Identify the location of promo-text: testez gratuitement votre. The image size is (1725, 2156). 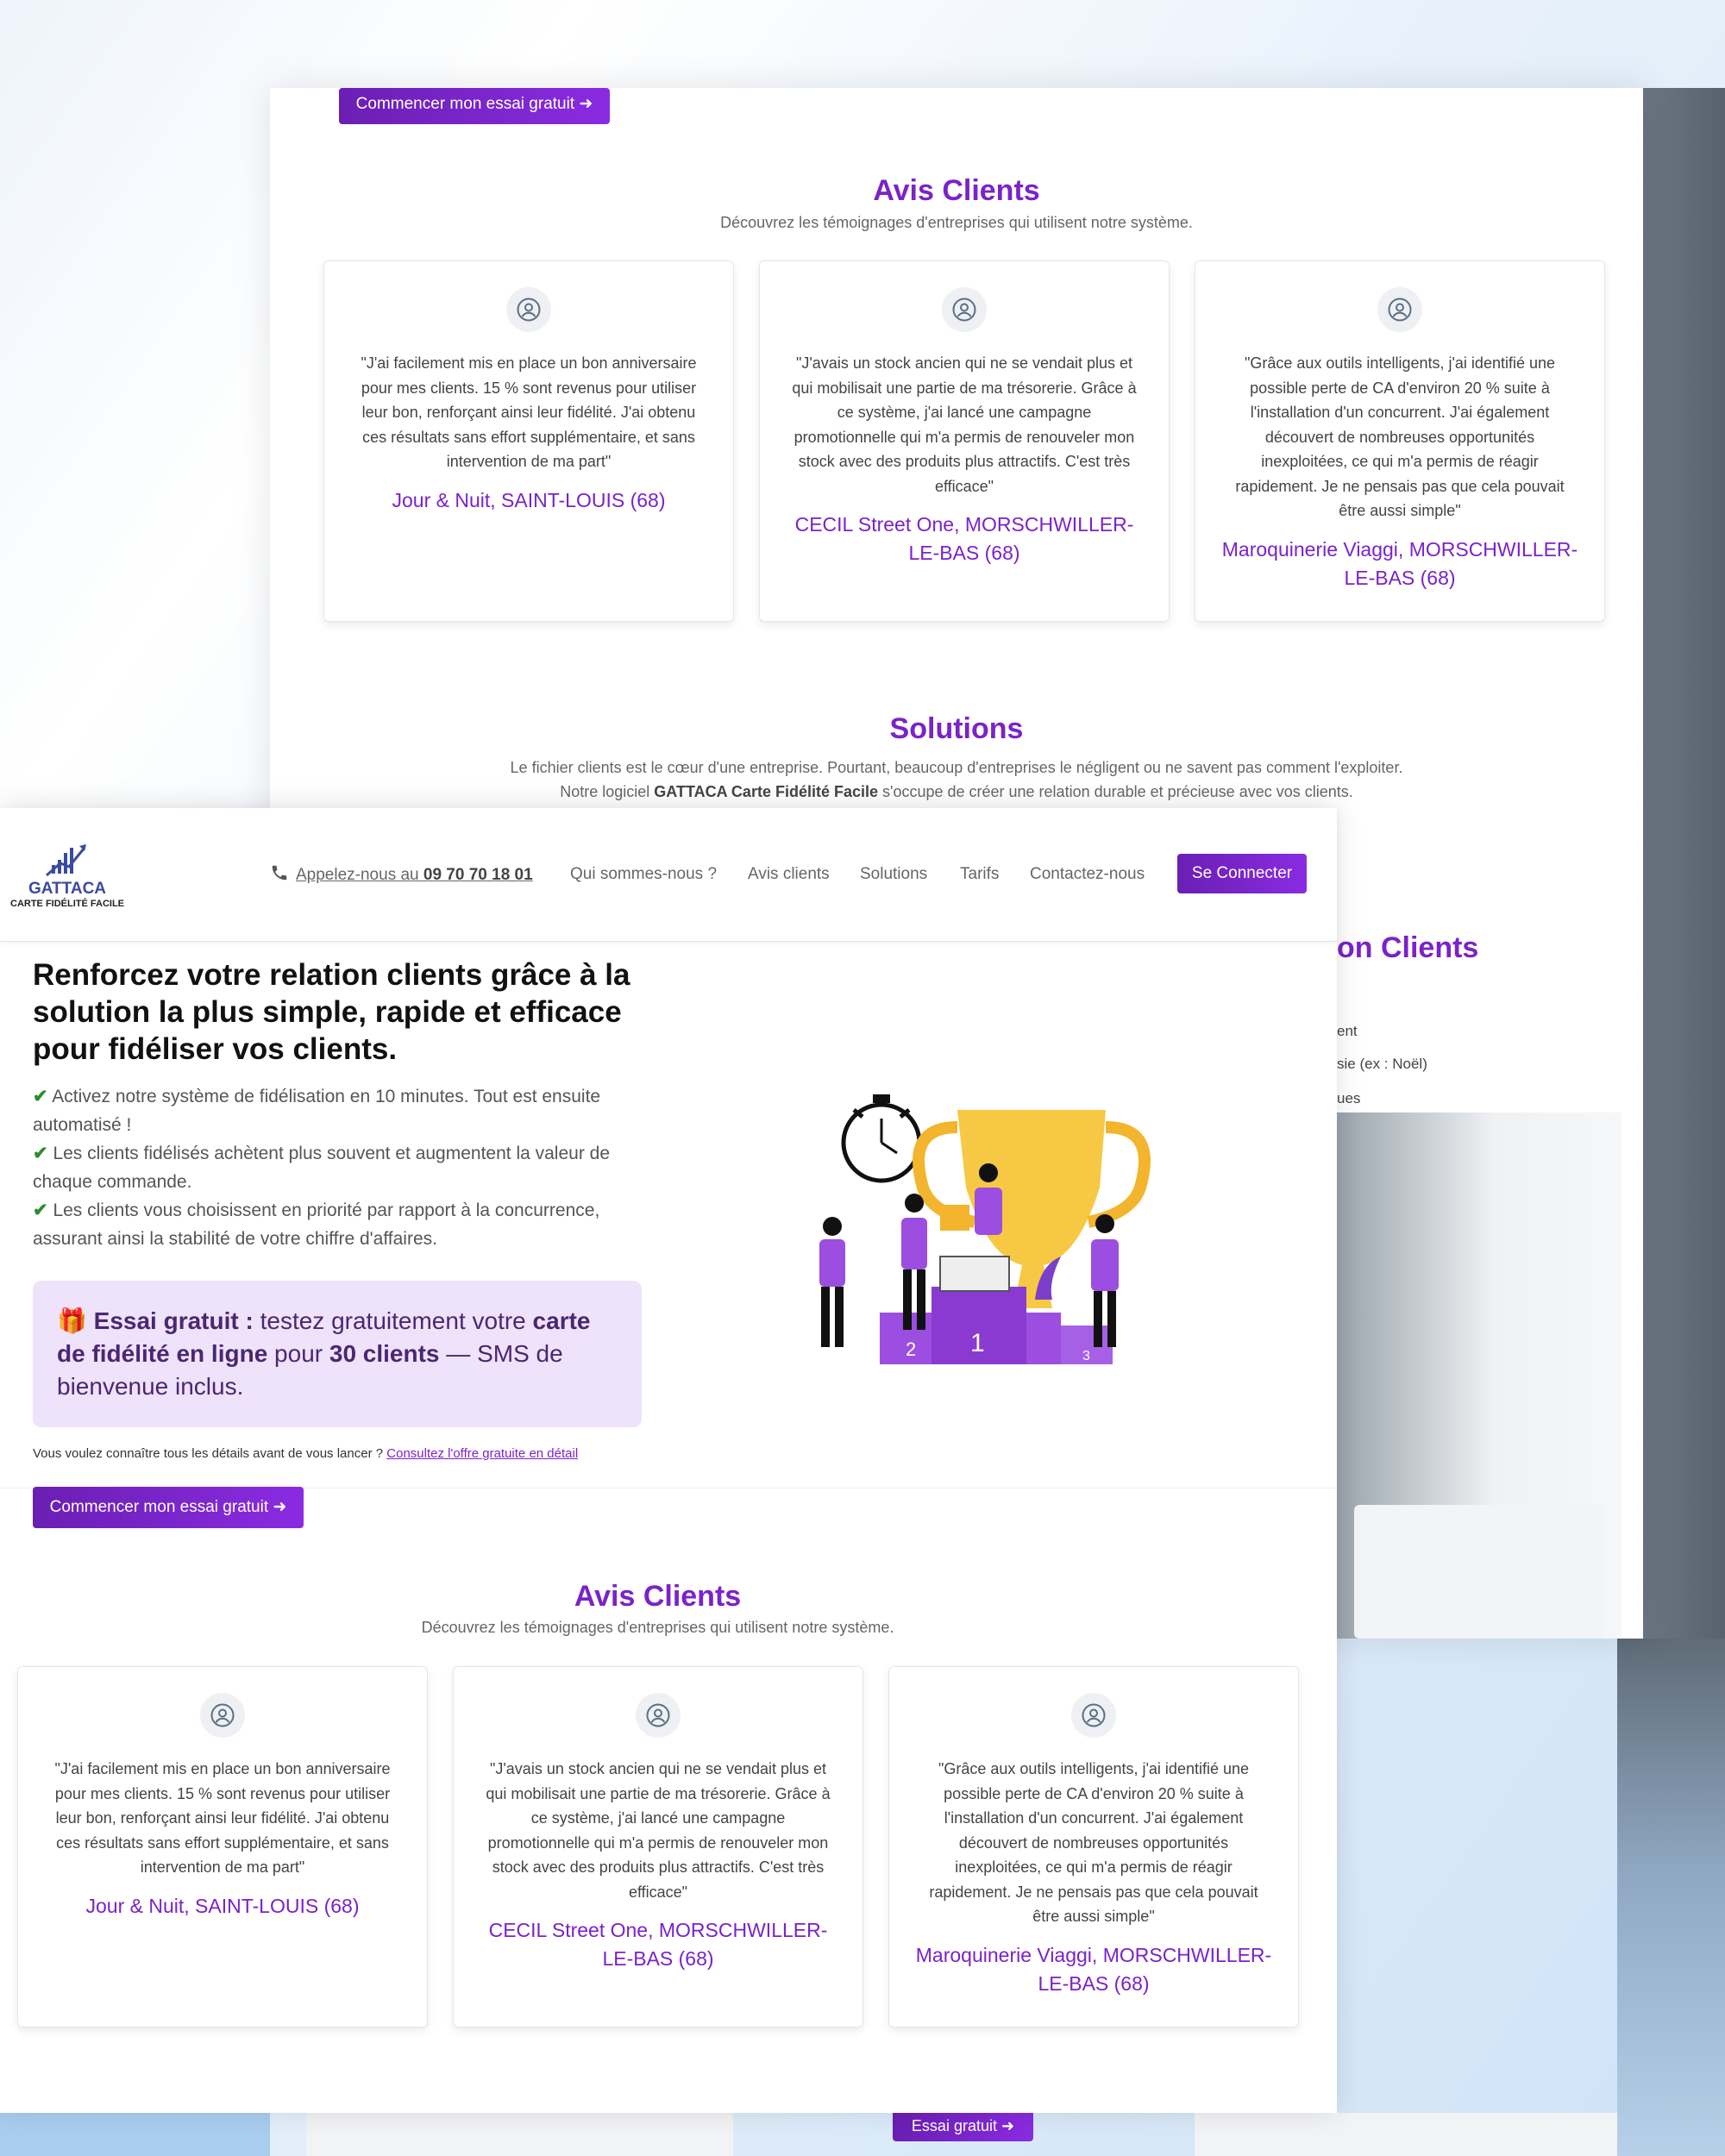
(393, 1320).